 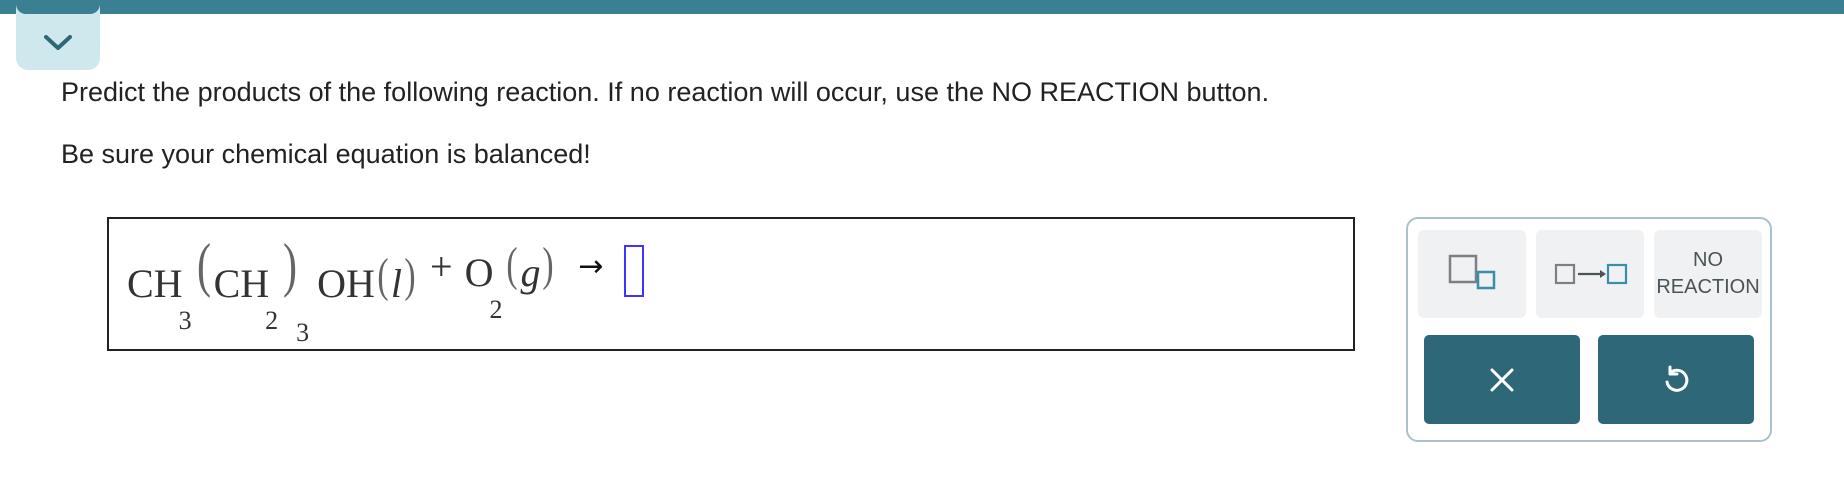 I want to click on undo-icon, so click(x=1677, y=378).